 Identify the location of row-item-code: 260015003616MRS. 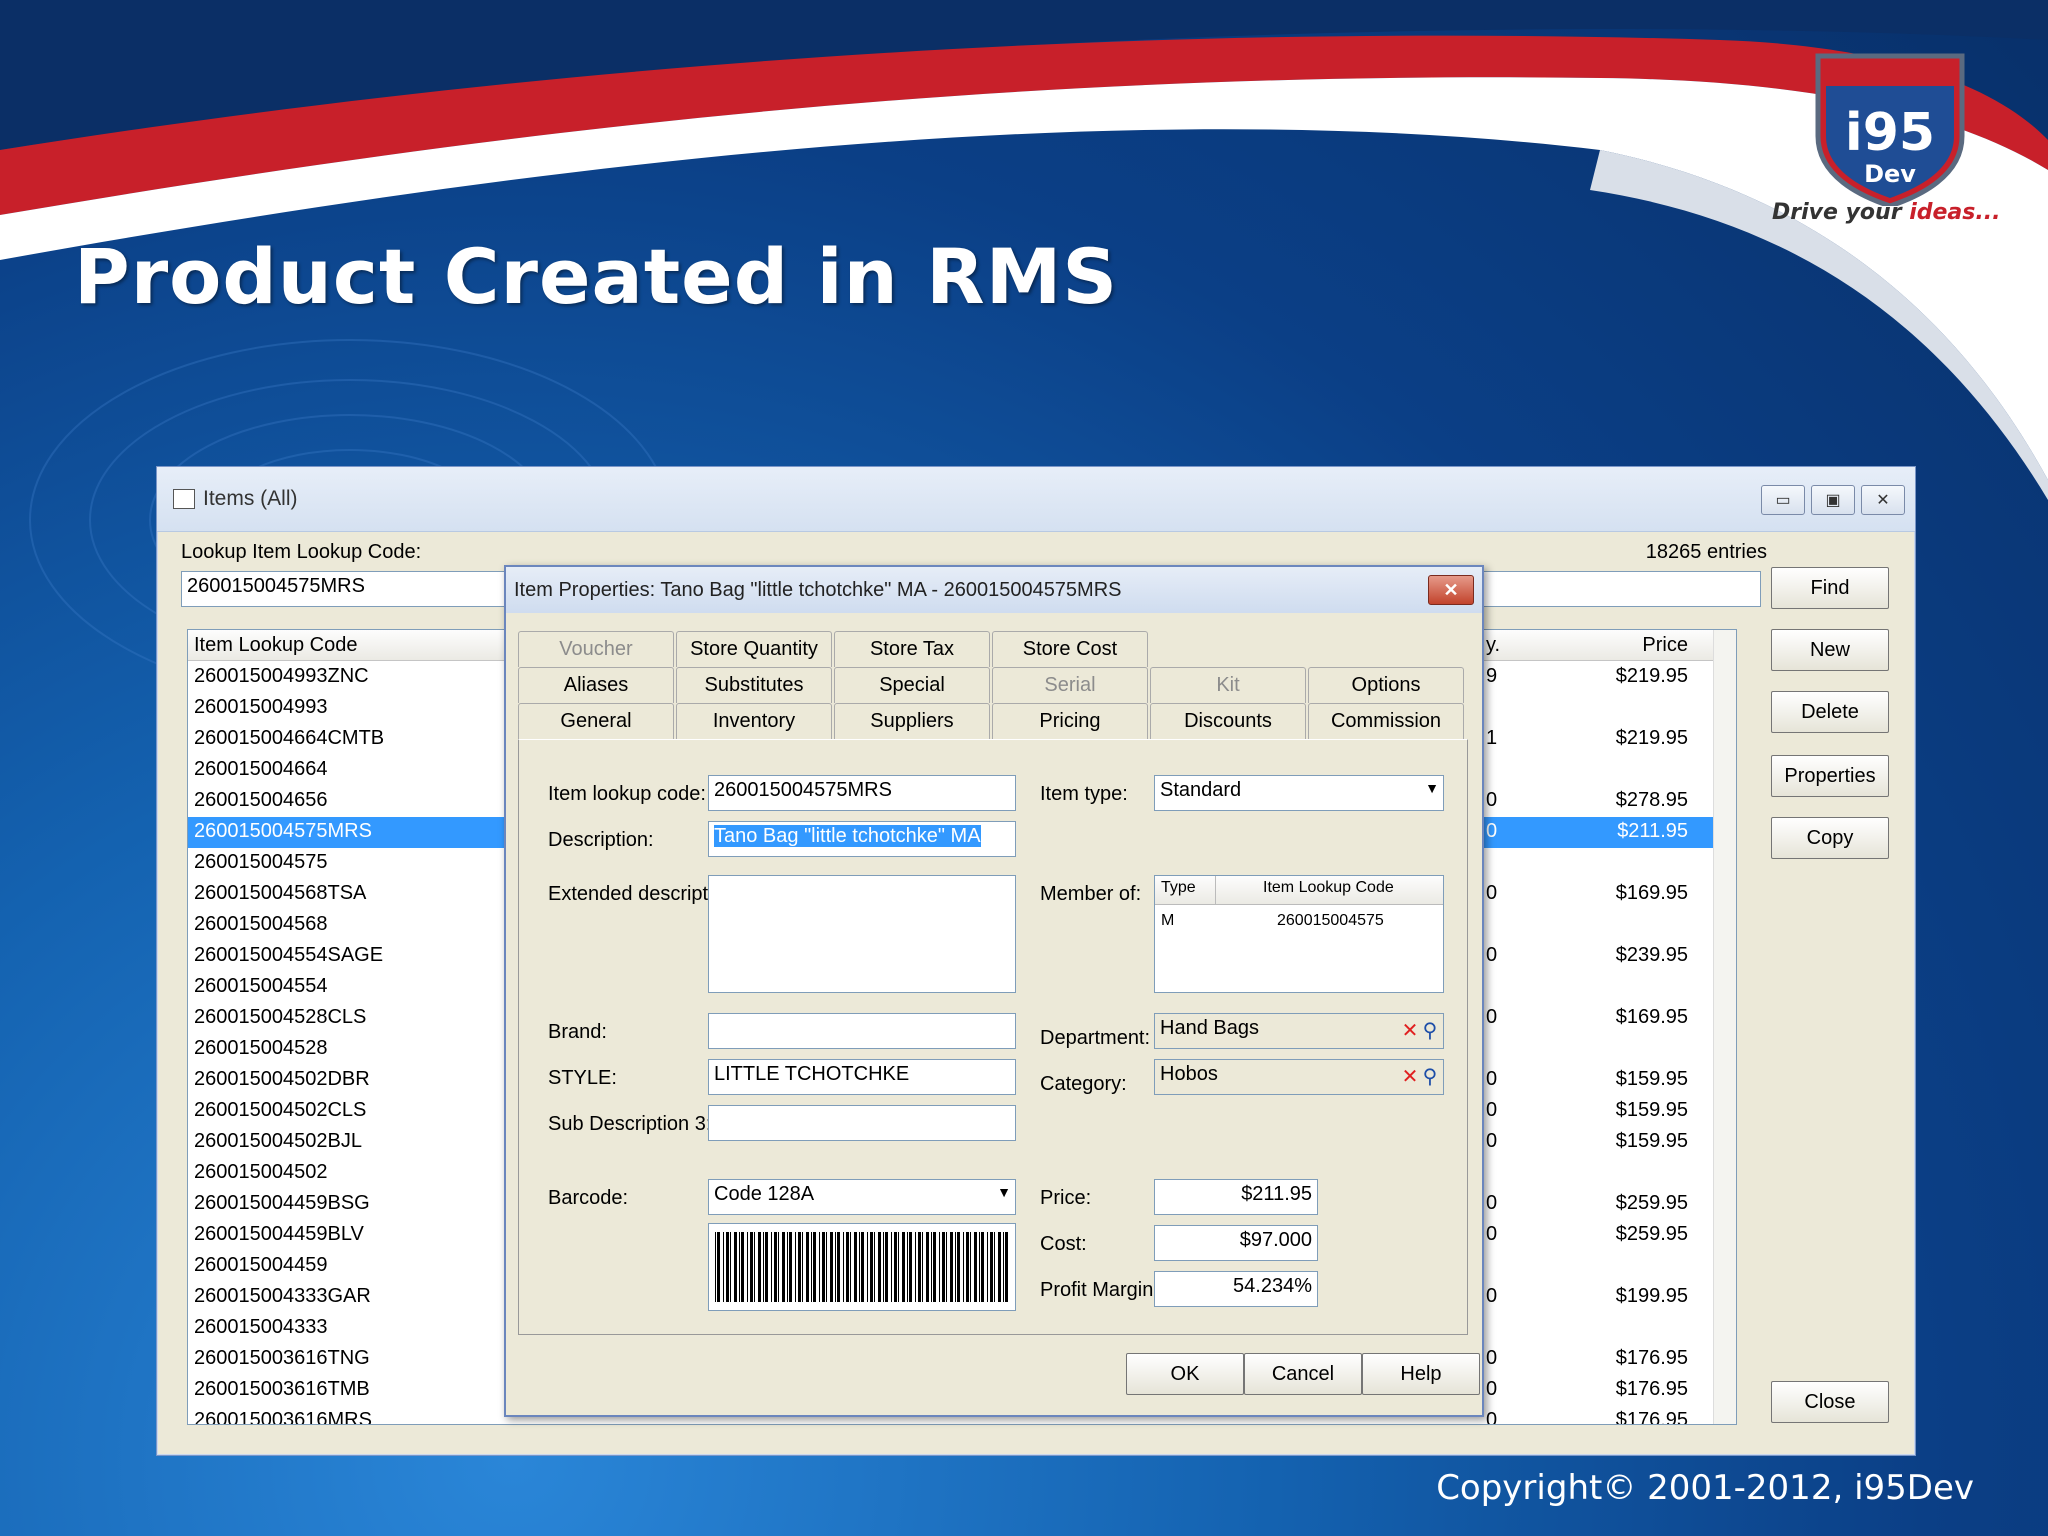
(283, 1417).